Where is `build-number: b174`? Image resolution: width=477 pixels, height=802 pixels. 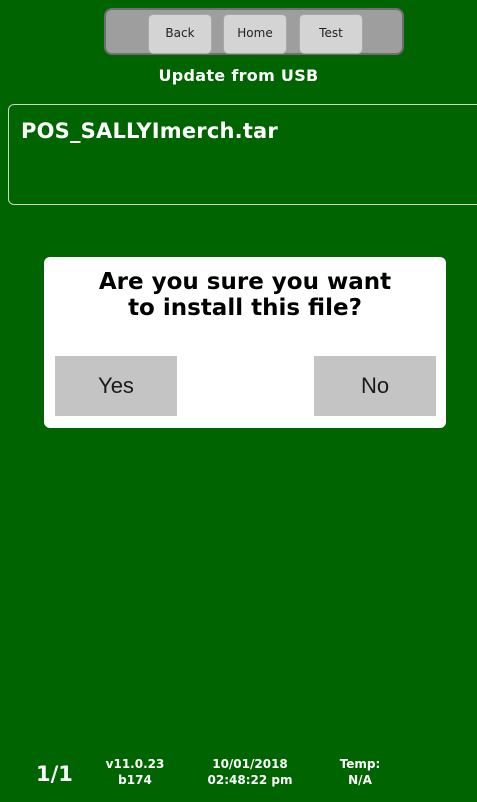
build-number: b174 is located at coordinates (135, 780).